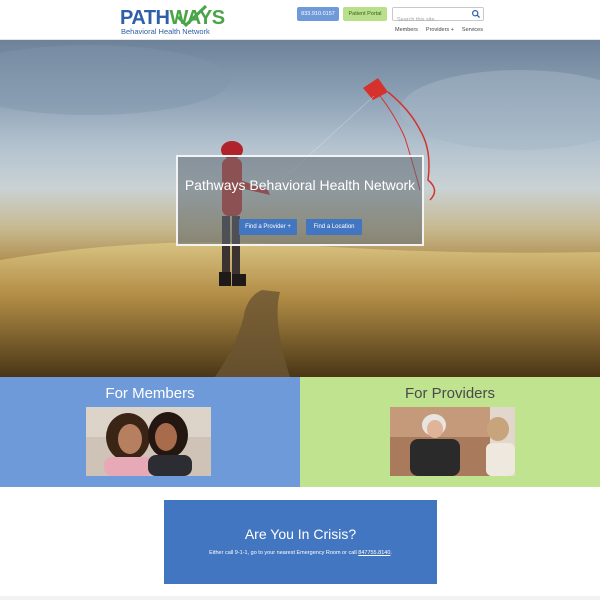 This screenshot has width=600, height=600. I want to click on logo-wordmark: PATHWAYS, so click(172, 18).